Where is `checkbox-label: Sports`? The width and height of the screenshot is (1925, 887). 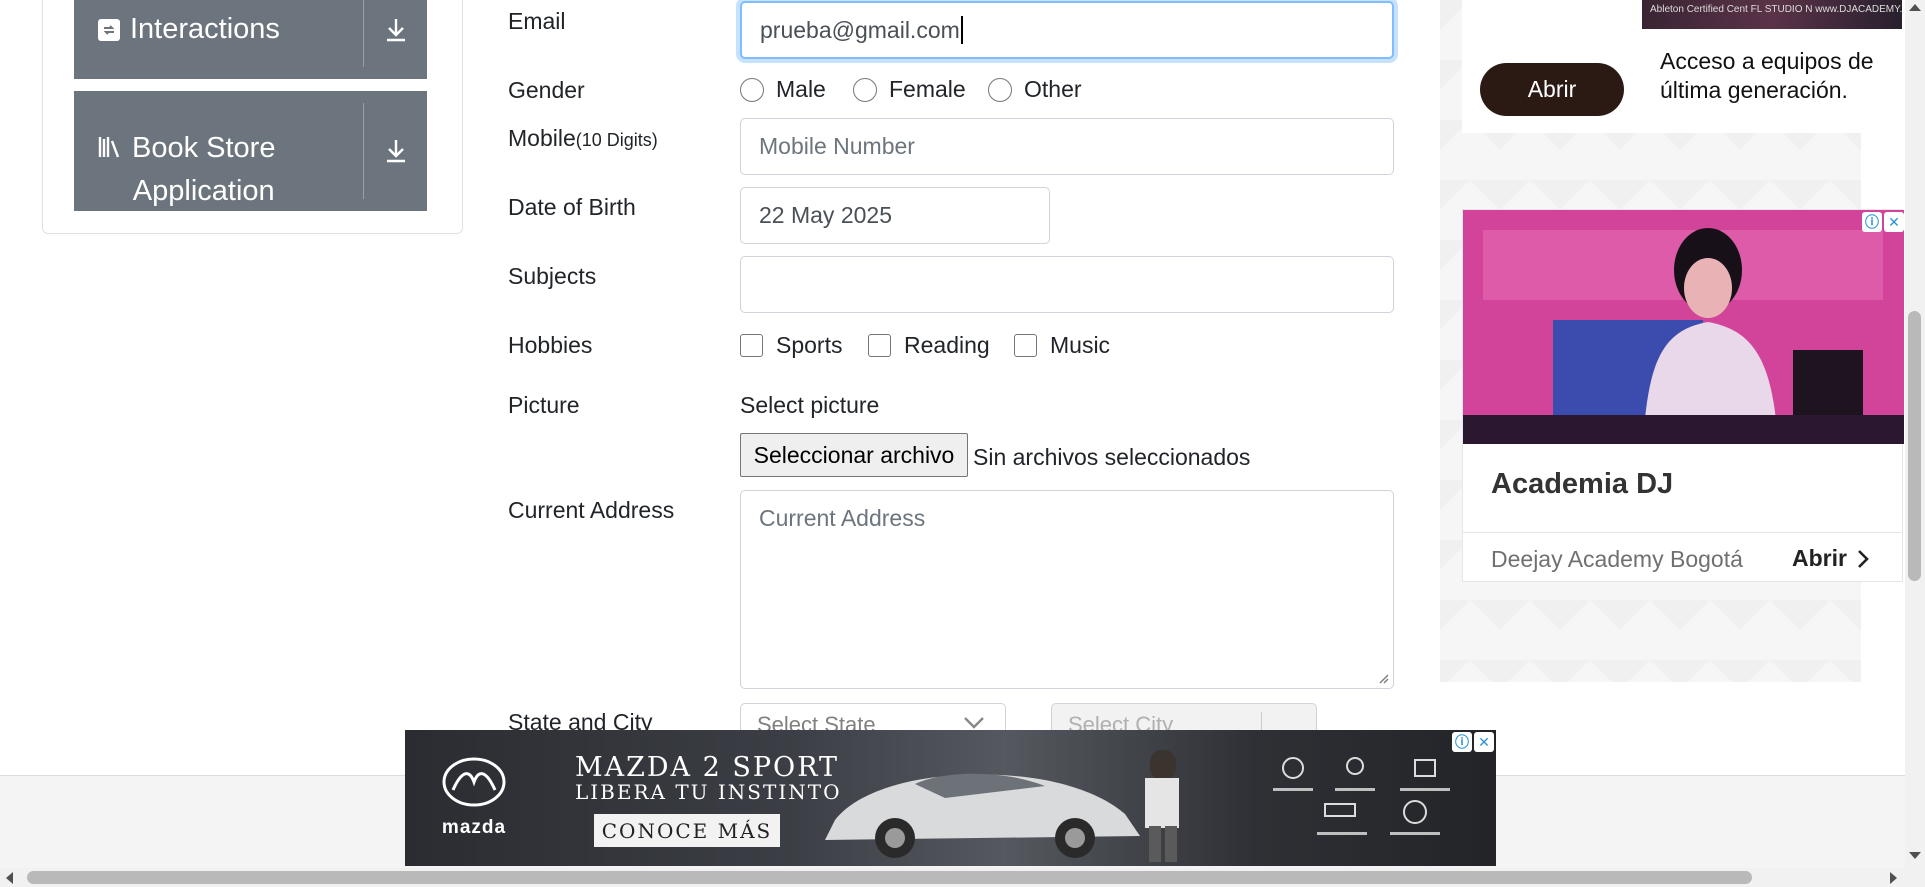 checkbox-label: Sports is located at coordinates (809, 345).